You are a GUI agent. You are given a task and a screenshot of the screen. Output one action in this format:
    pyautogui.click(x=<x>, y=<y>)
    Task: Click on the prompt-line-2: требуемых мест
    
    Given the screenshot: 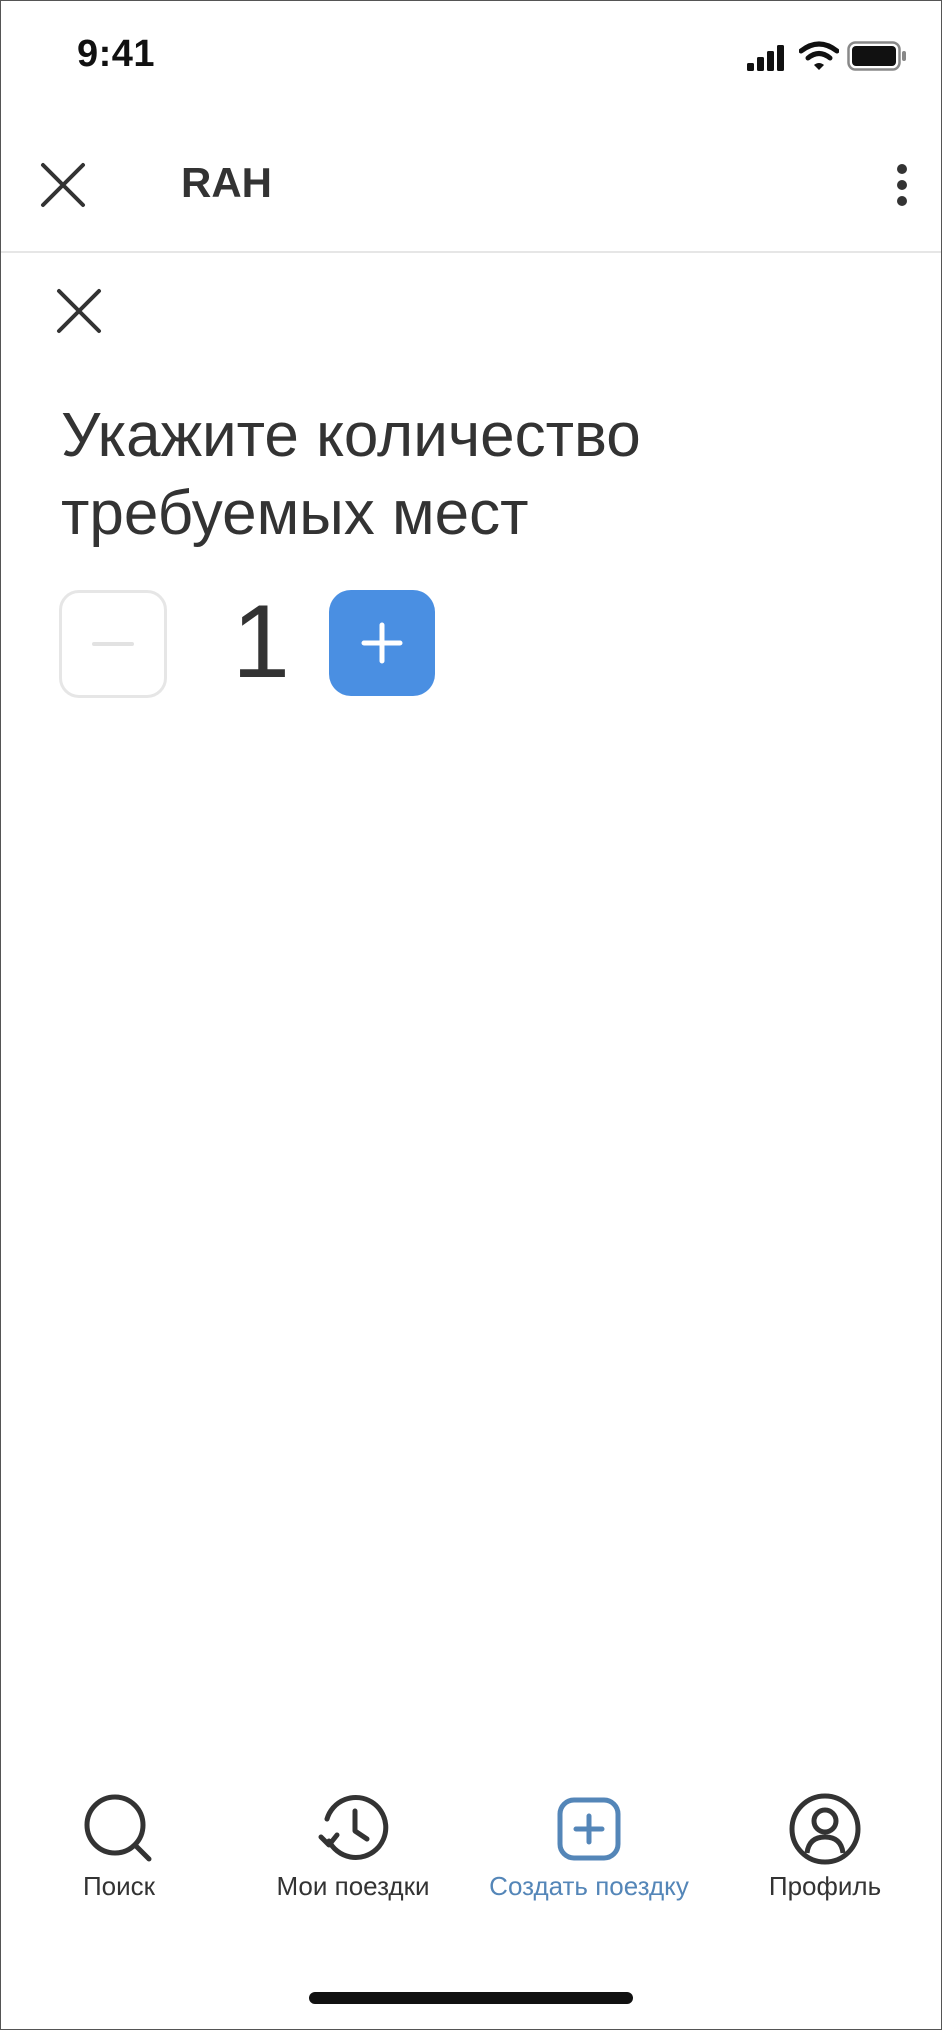 What is the action you would take?
    pyautogui.click(x=295, y=513)
    